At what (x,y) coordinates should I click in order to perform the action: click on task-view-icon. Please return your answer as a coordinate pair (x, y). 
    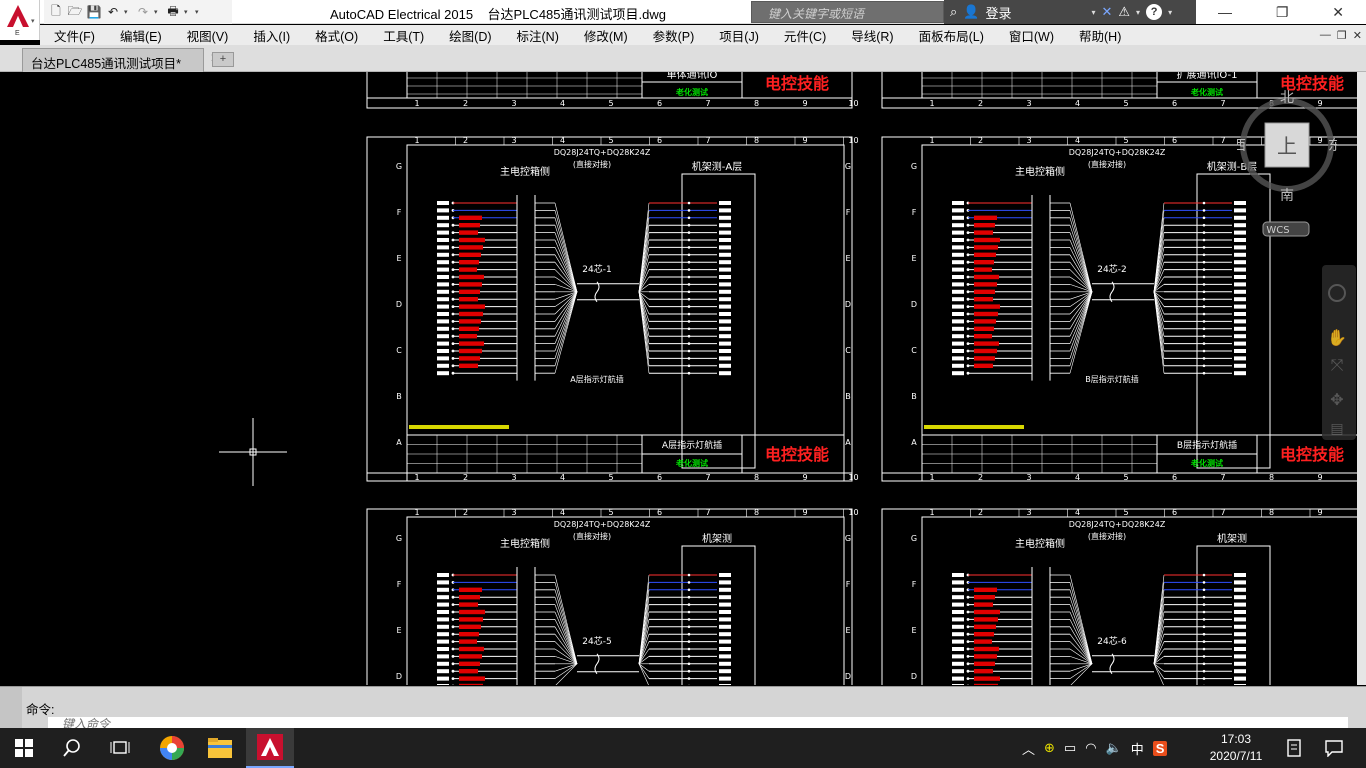
    Looking at the image, I should click on (120, 747).